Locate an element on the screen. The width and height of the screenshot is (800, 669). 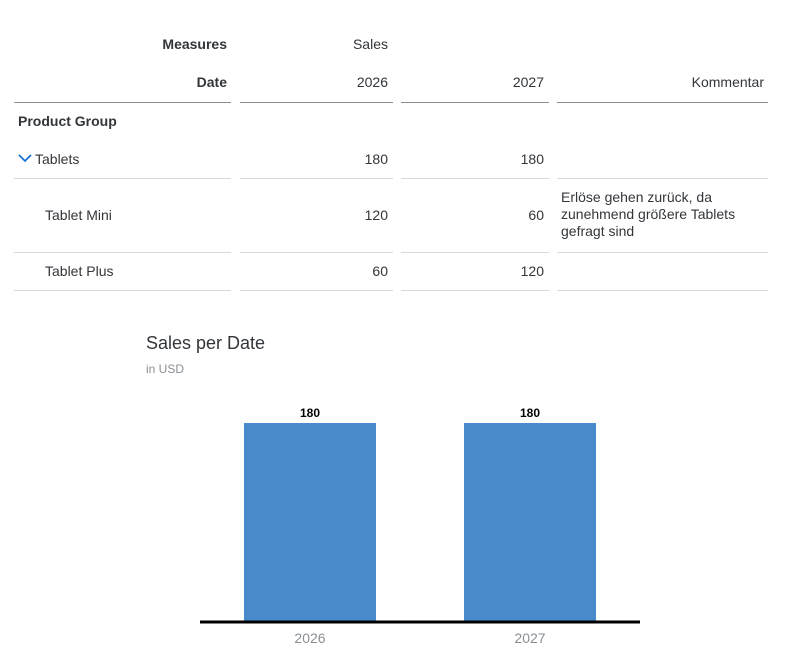
data-label-2026: 180 is located at coordinates (310, 413).